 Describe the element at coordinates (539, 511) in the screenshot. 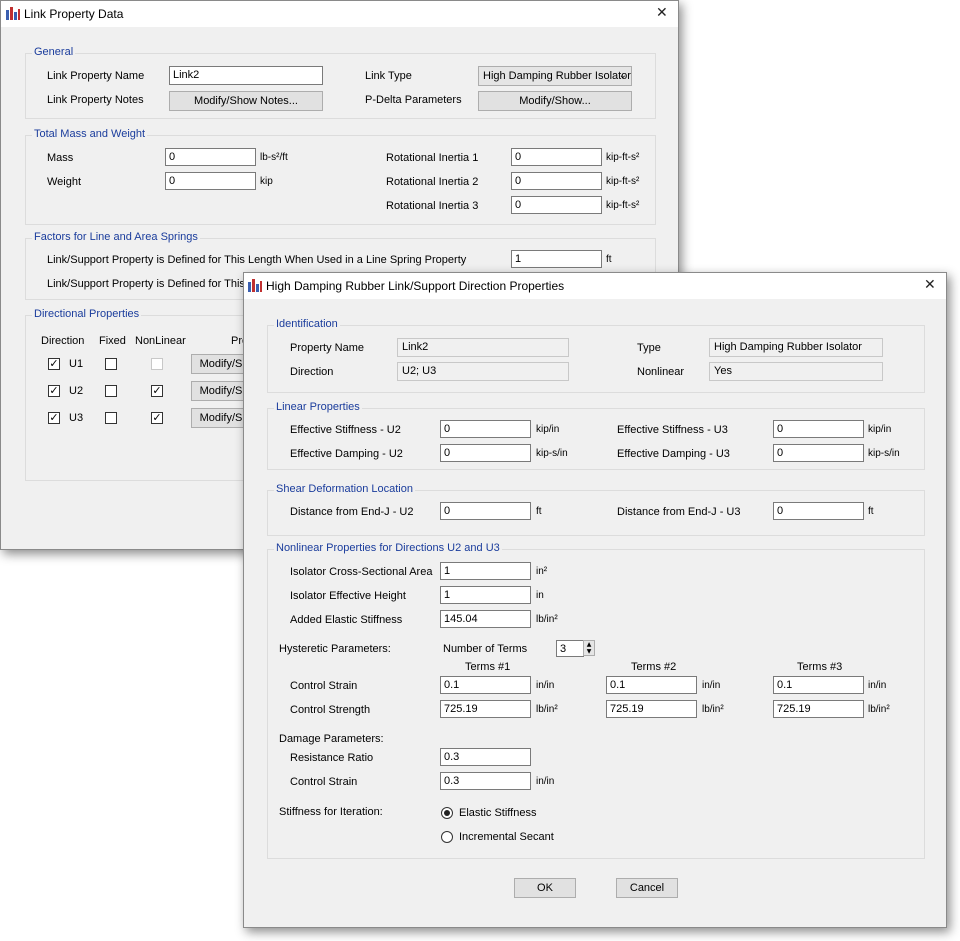

I see `distance-end-j-u2-unit: ft` at that location.